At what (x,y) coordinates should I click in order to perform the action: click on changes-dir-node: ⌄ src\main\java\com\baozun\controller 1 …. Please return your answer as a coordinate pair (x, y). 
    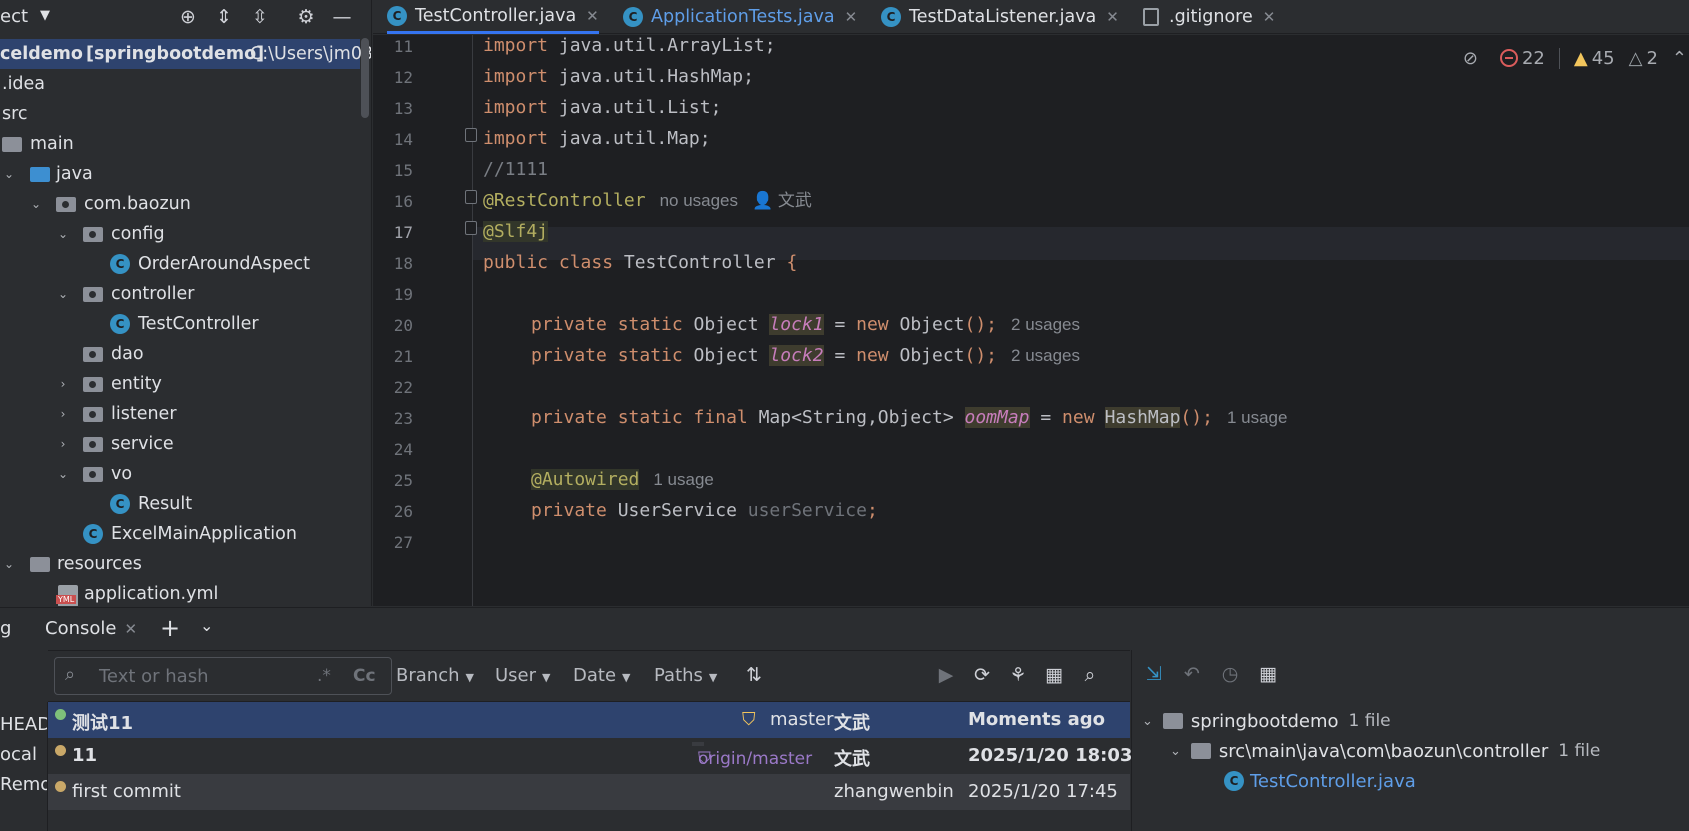
    Looking at the image, I should click on (1385, 751).